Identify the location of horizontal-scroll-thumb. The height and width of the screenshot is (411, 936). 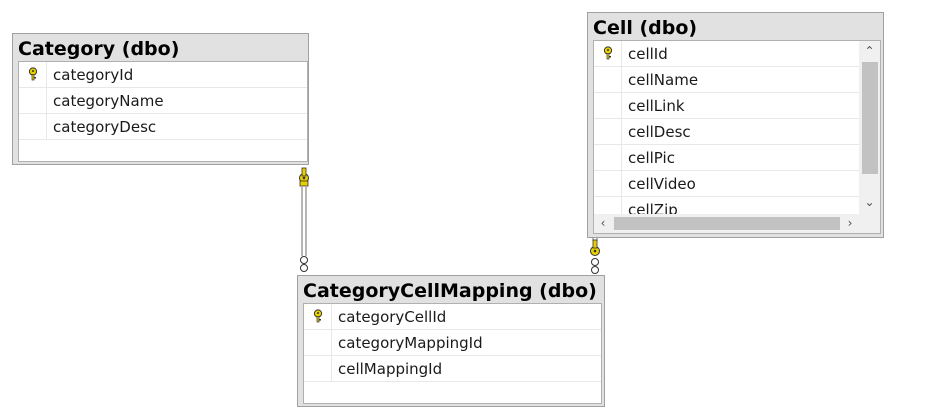
(727, 223).